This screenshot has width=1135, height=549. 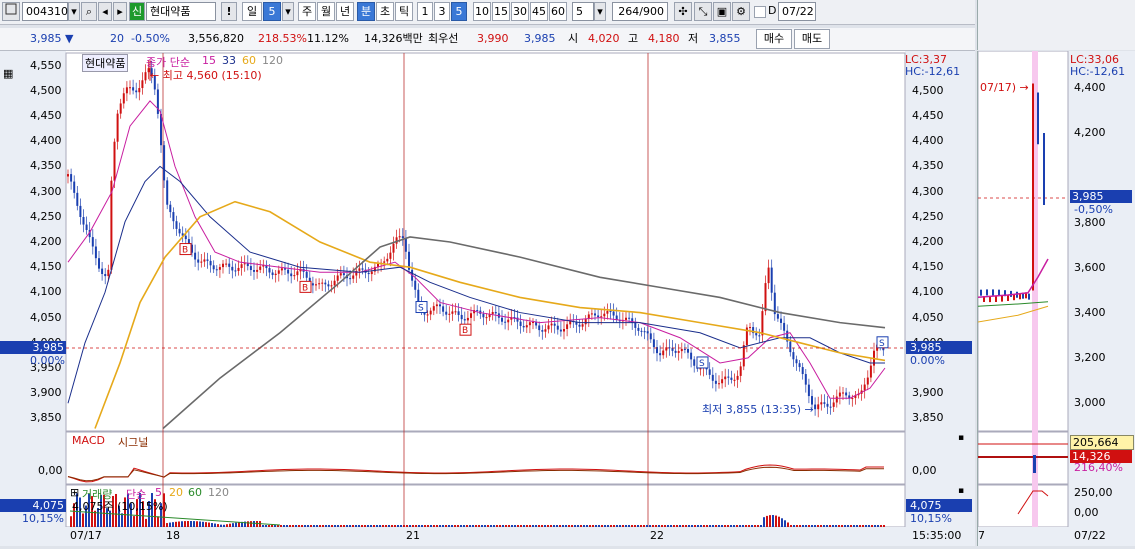 I want to click on volume-value-note: 4,075주 (10,15%), so click(x=120, y=506).